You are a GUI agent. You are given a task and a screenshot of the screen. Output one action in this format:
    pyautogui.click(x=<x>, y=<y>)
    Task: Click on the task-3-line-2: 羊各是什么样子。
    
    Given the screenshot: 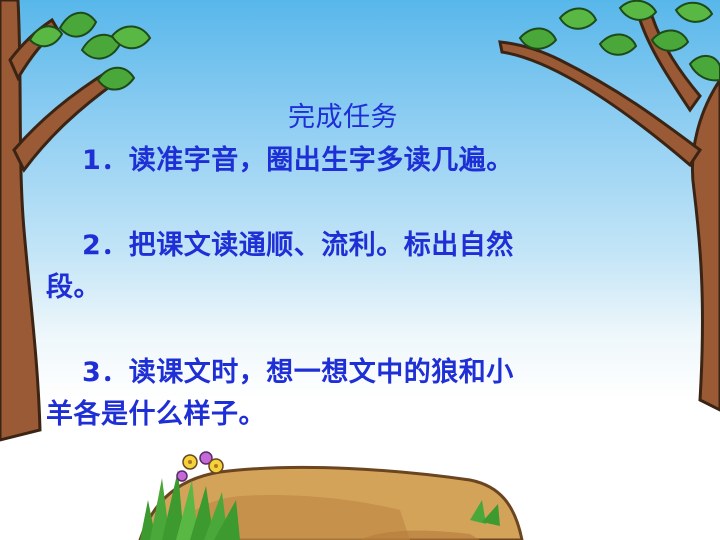 What is the action you would take?
    pyautogui.click(x=156, y=414)
    